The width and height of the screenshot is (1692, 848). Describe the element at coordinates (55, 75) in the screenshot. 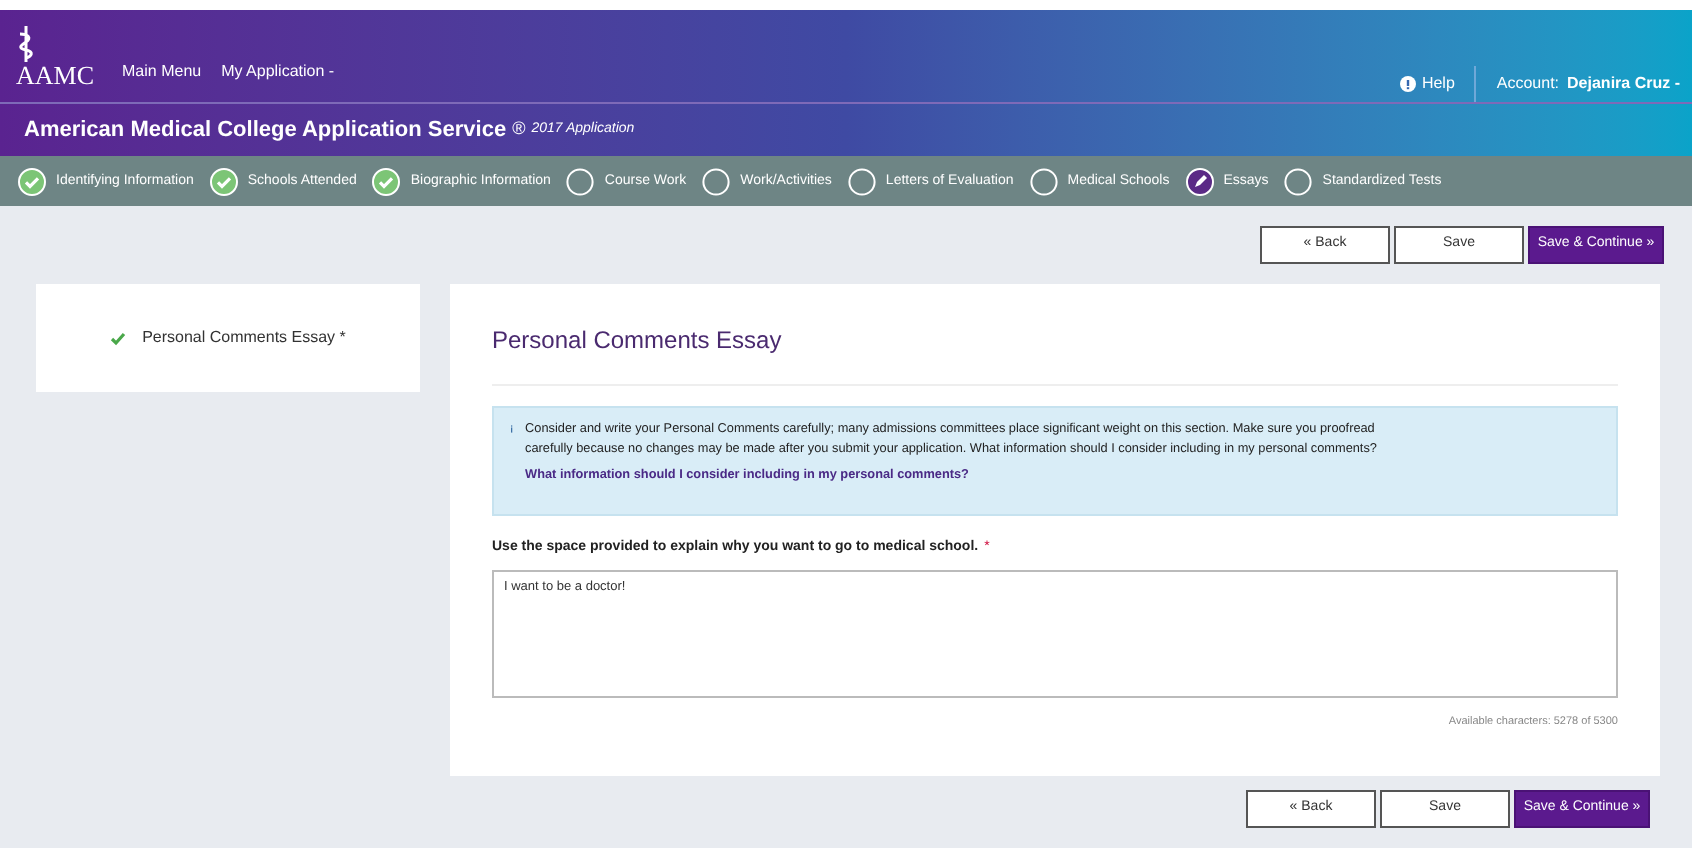

I see `logo-text: AAMC` at that location.